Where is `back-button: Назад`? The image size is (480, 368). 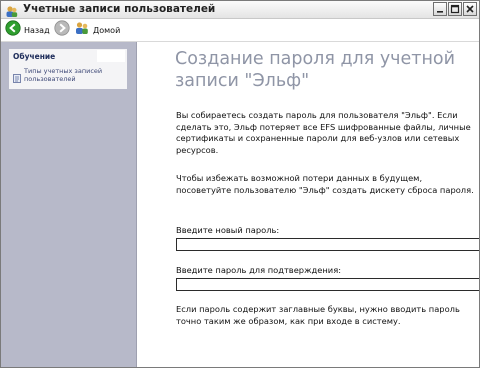 back-button: Назад is located at coordinates (27, 30).